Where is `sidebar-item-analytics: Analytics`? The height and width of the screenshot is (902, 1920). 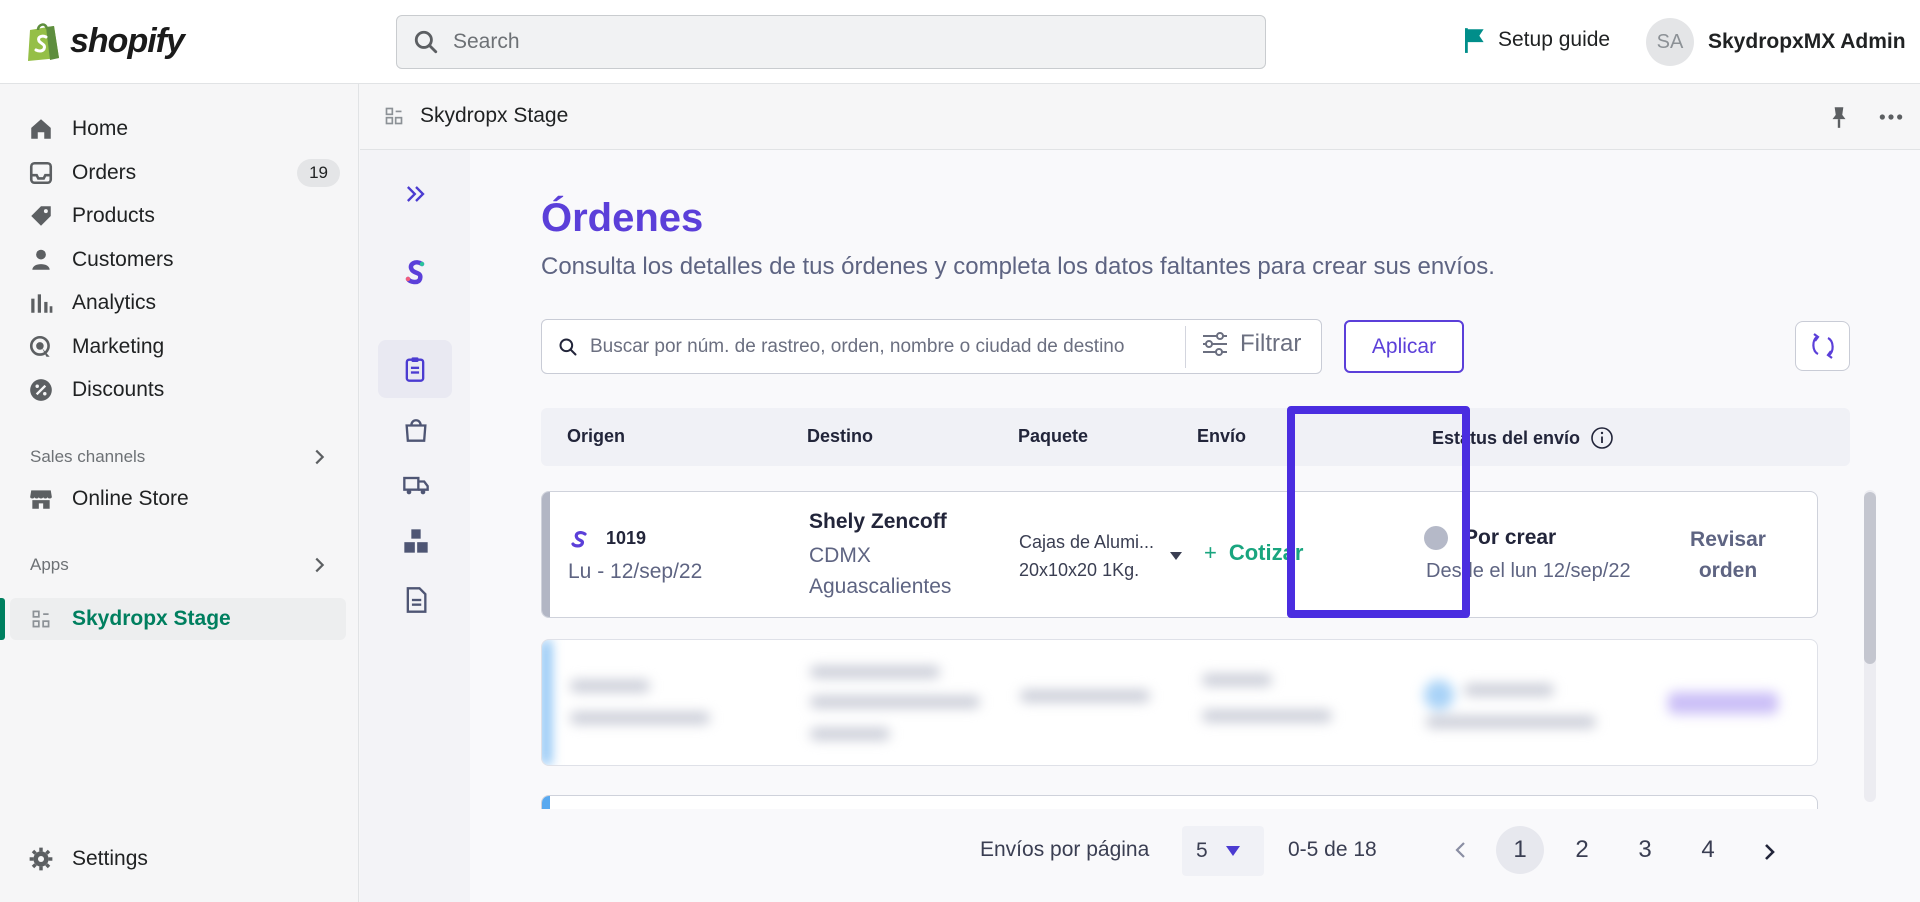 sidebar-item-analytics: Analytics is located at coordinates (185, 303).